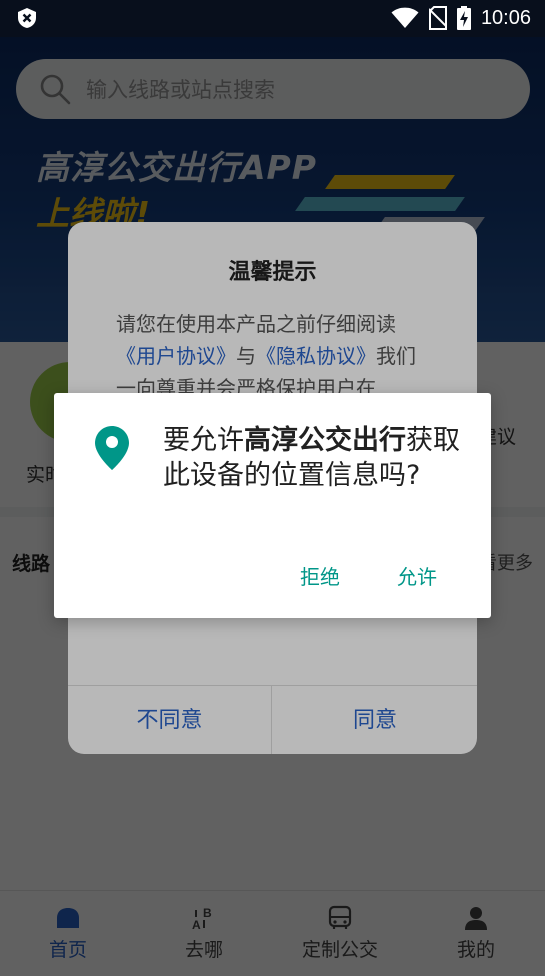  Describe the element at coordinates (417, 575) in the screenshot. I see `allow-button: 允许` at that location.